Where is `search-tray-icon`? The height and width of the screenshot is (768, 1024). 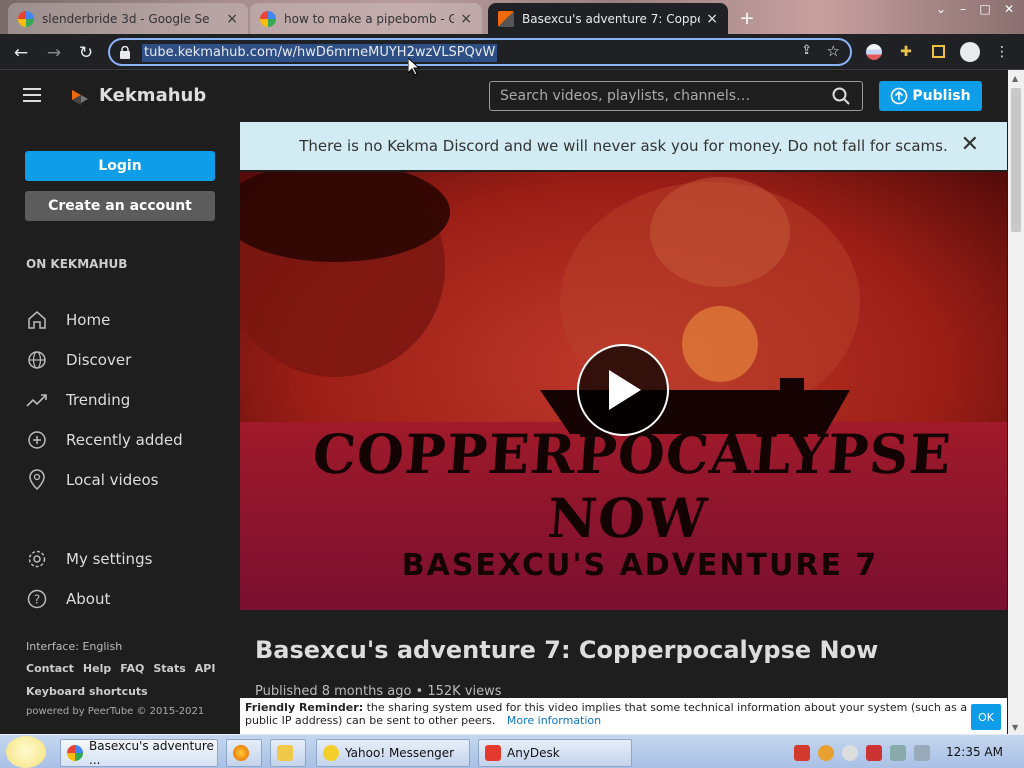
search-tray-icon is located at coordinates (826, 753).